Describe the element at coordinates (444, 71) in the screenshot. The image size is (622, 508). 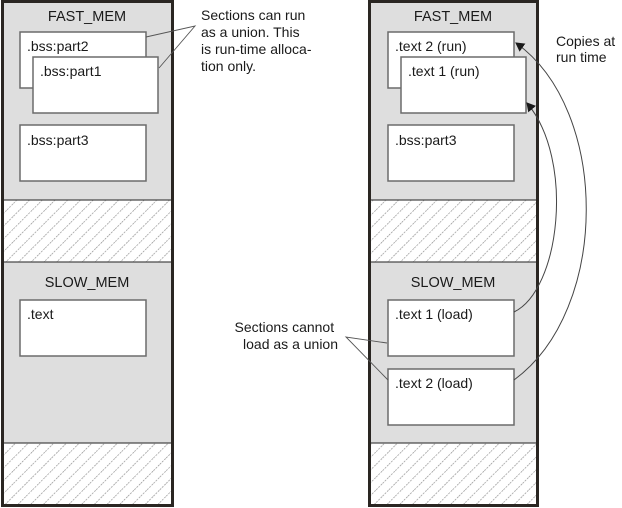
I see `section-label: .text 1 (run)` at that location.